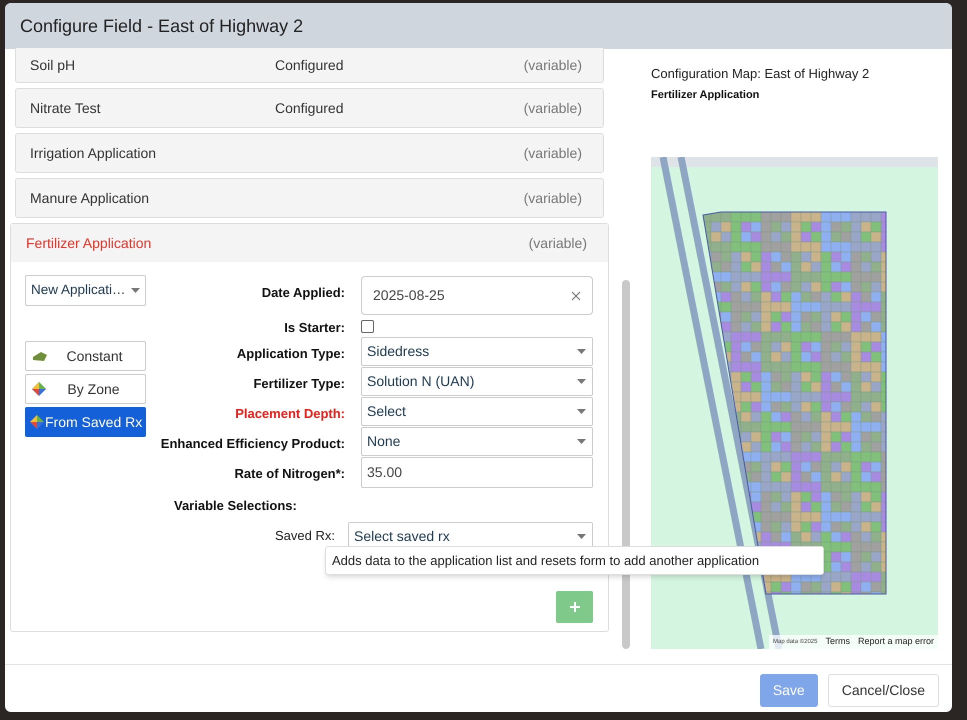 The height and width of the screenshot is (720, 967). What do you see at coordinates (304, 535) in the screenshot?
I see `field-label: Saved Rx:` at bounding box center [304, 535].